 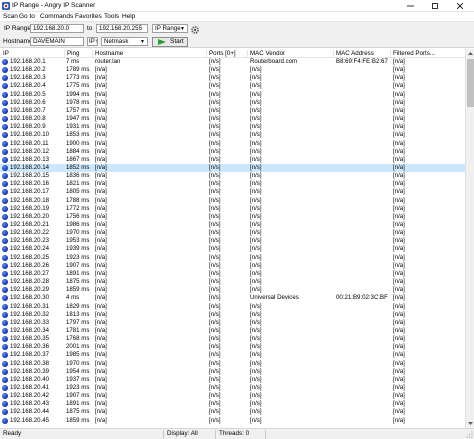 What do you see at coordinates (92, 41) in the screenshot?
I see `ip-up-button: IP↑` at bounding box center [92, 41].